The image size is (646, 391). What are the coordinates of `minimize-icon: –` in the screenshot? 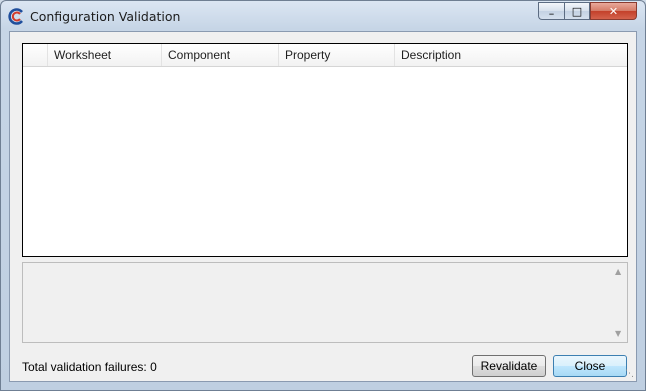 It's located at (551, 13).